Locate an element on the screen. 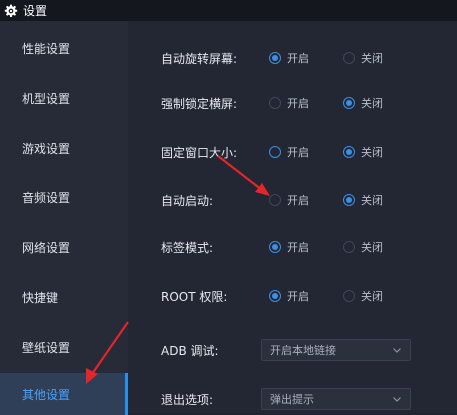 This screenshot has height=415, width=457. annotation-arrow-other-settings is located at coordinates (107, 352).